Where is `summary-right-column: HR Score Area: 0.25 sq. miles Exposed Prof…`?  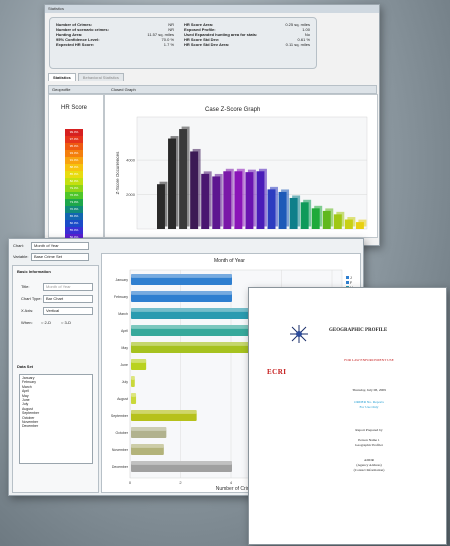
summary-right-column: HR Score Area: 0.25 sq. miles Exposed Prof… is located at coordinates (247, 34).